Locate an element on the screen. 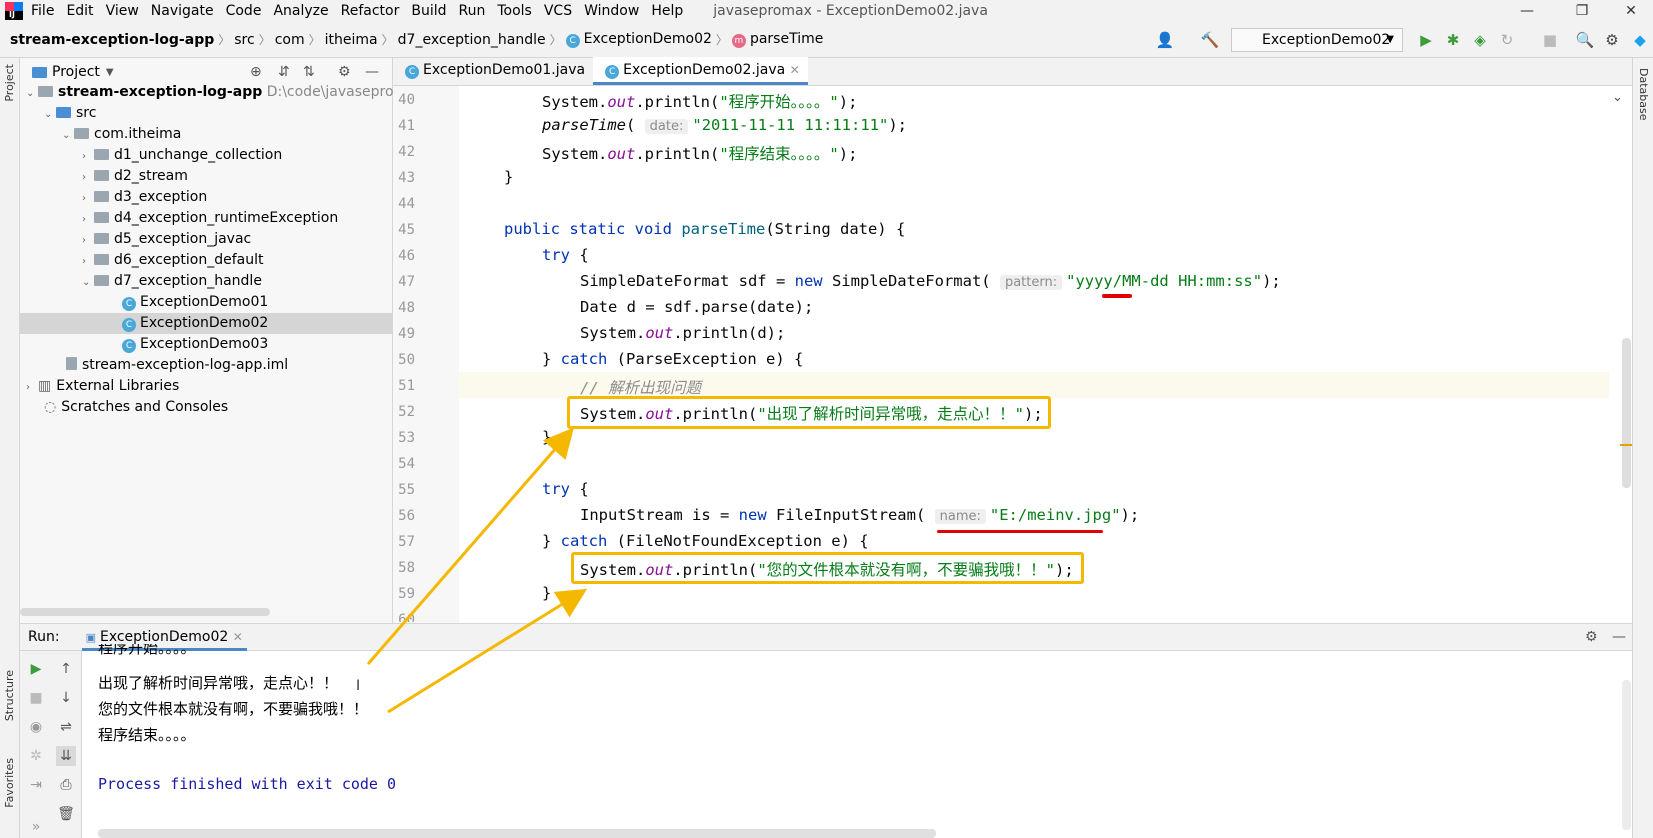 This screenshot has height=838, width=1653. arrow-to-parse-catch is located at coordinates (470, 546).